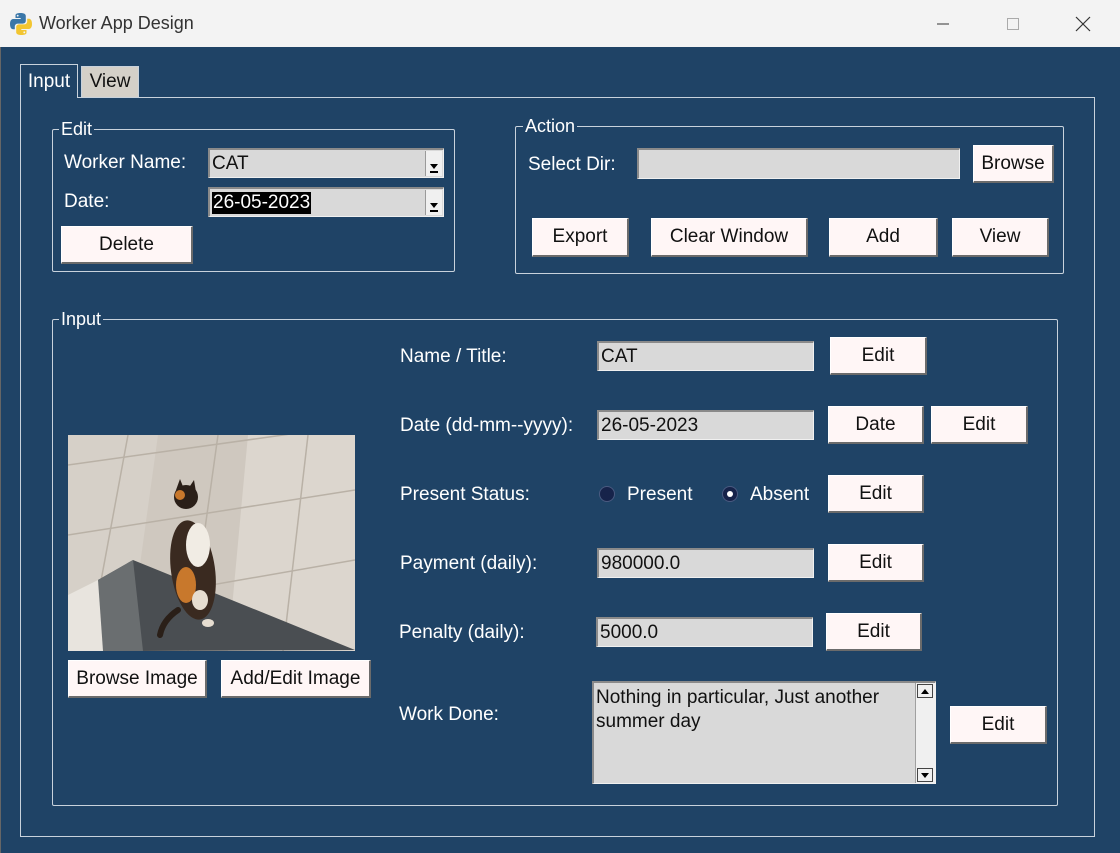  What do you see at coordinates (979, 425) in the screenshot?
I see `edit-date-button: Edit` at bounding box center [979, 425].